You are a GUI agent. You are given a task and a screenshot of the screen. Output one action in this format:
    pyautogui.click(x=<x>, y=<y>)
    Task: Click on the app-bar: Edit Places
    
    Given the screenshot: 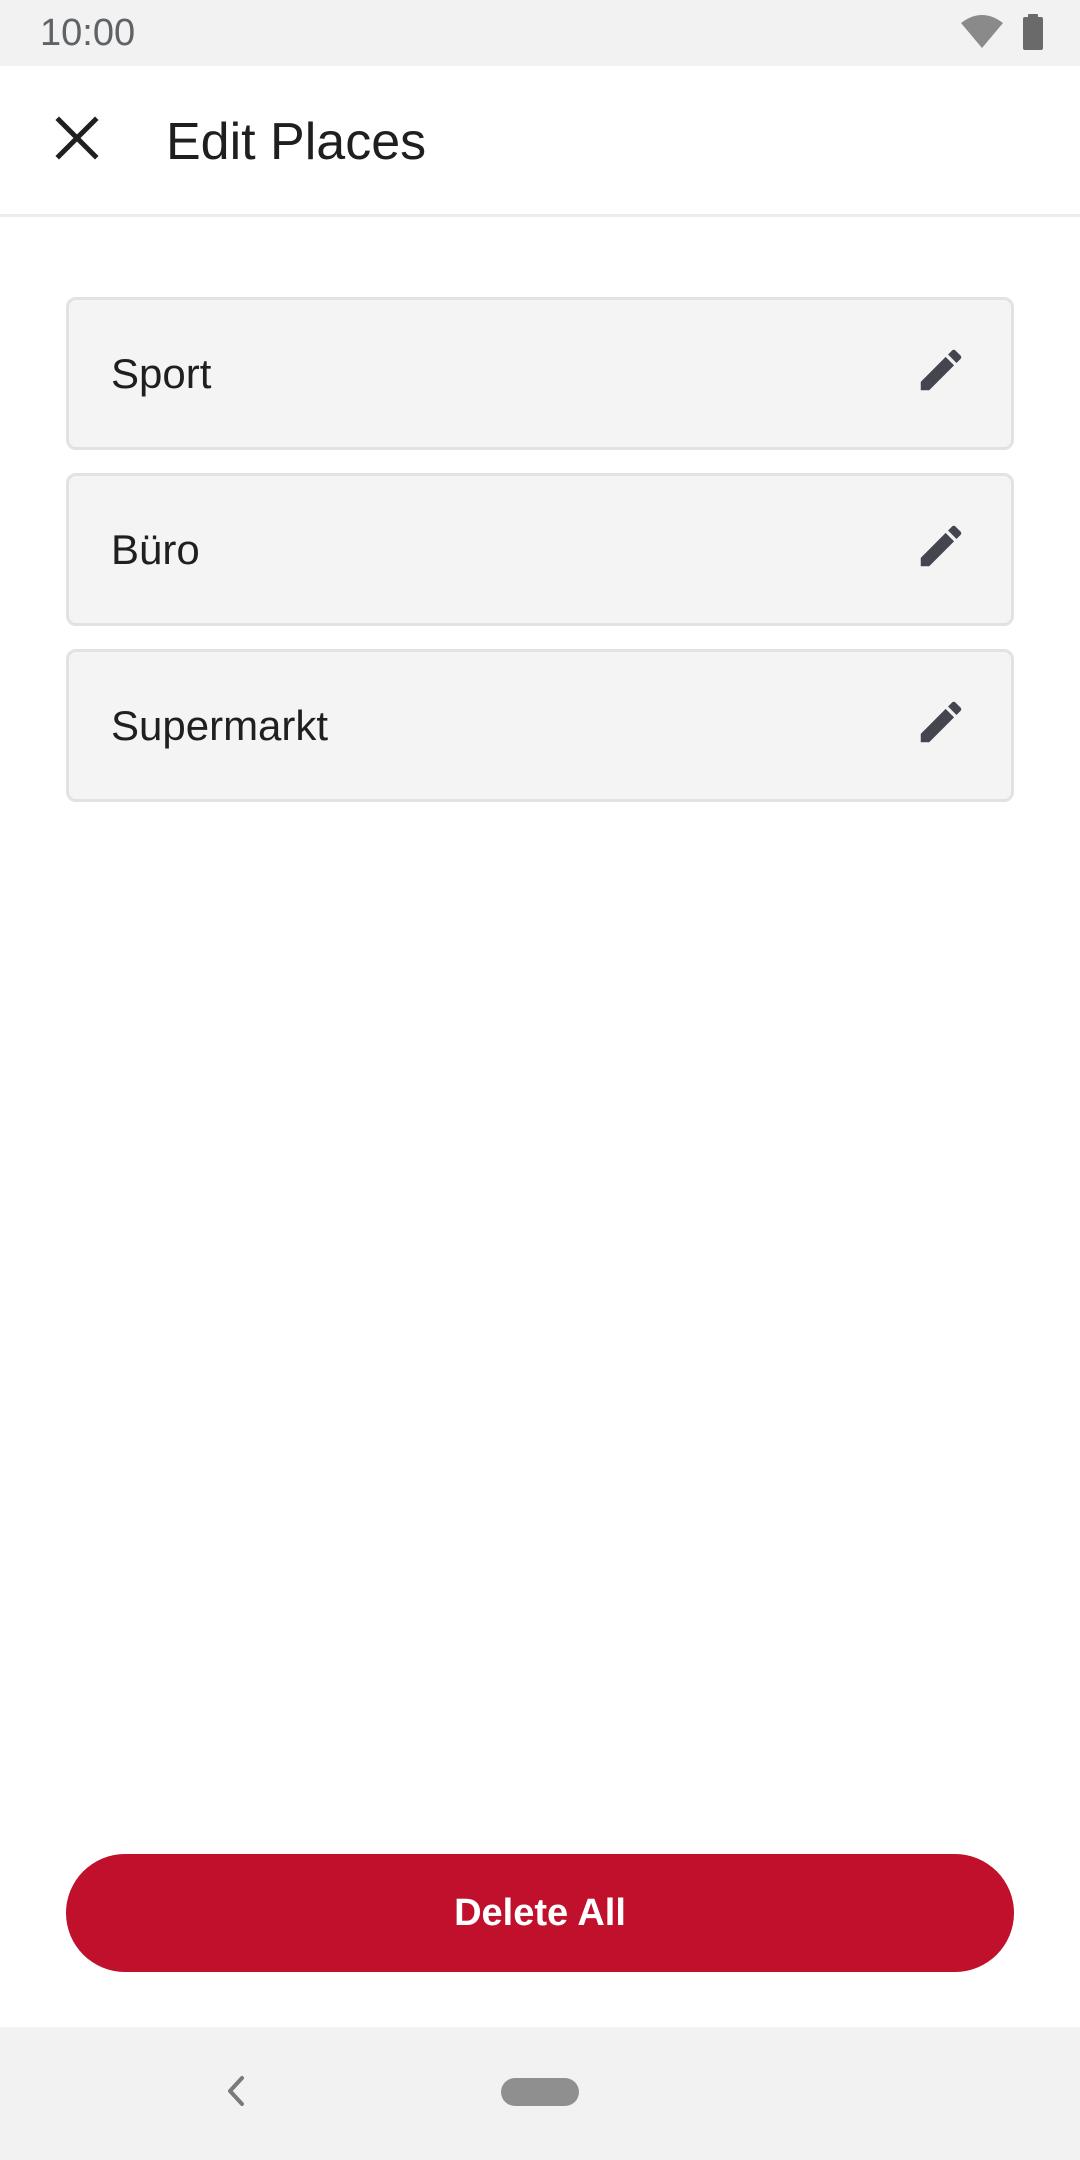 What is the action you would take?
    pyautogui.click(x=540, y=141)
    